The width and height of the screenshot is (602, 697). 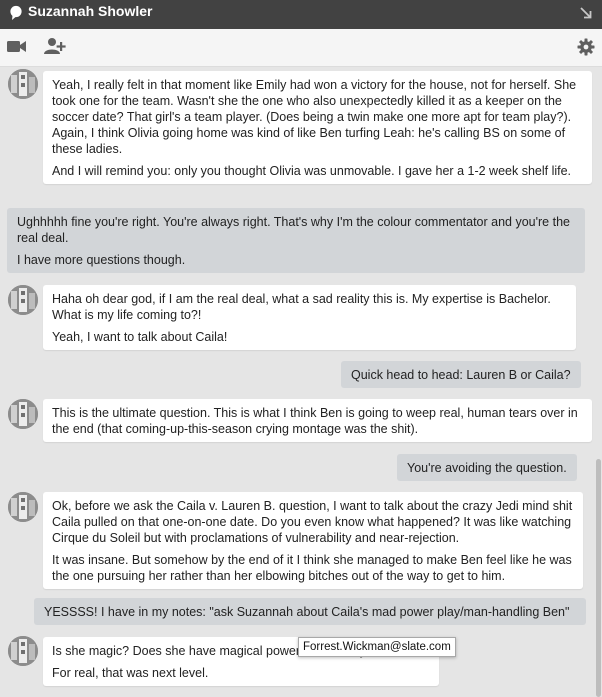 I want to click on sender-email-tooltip: Forrest.Wickman@slate.com, so click(x=377, y=647).